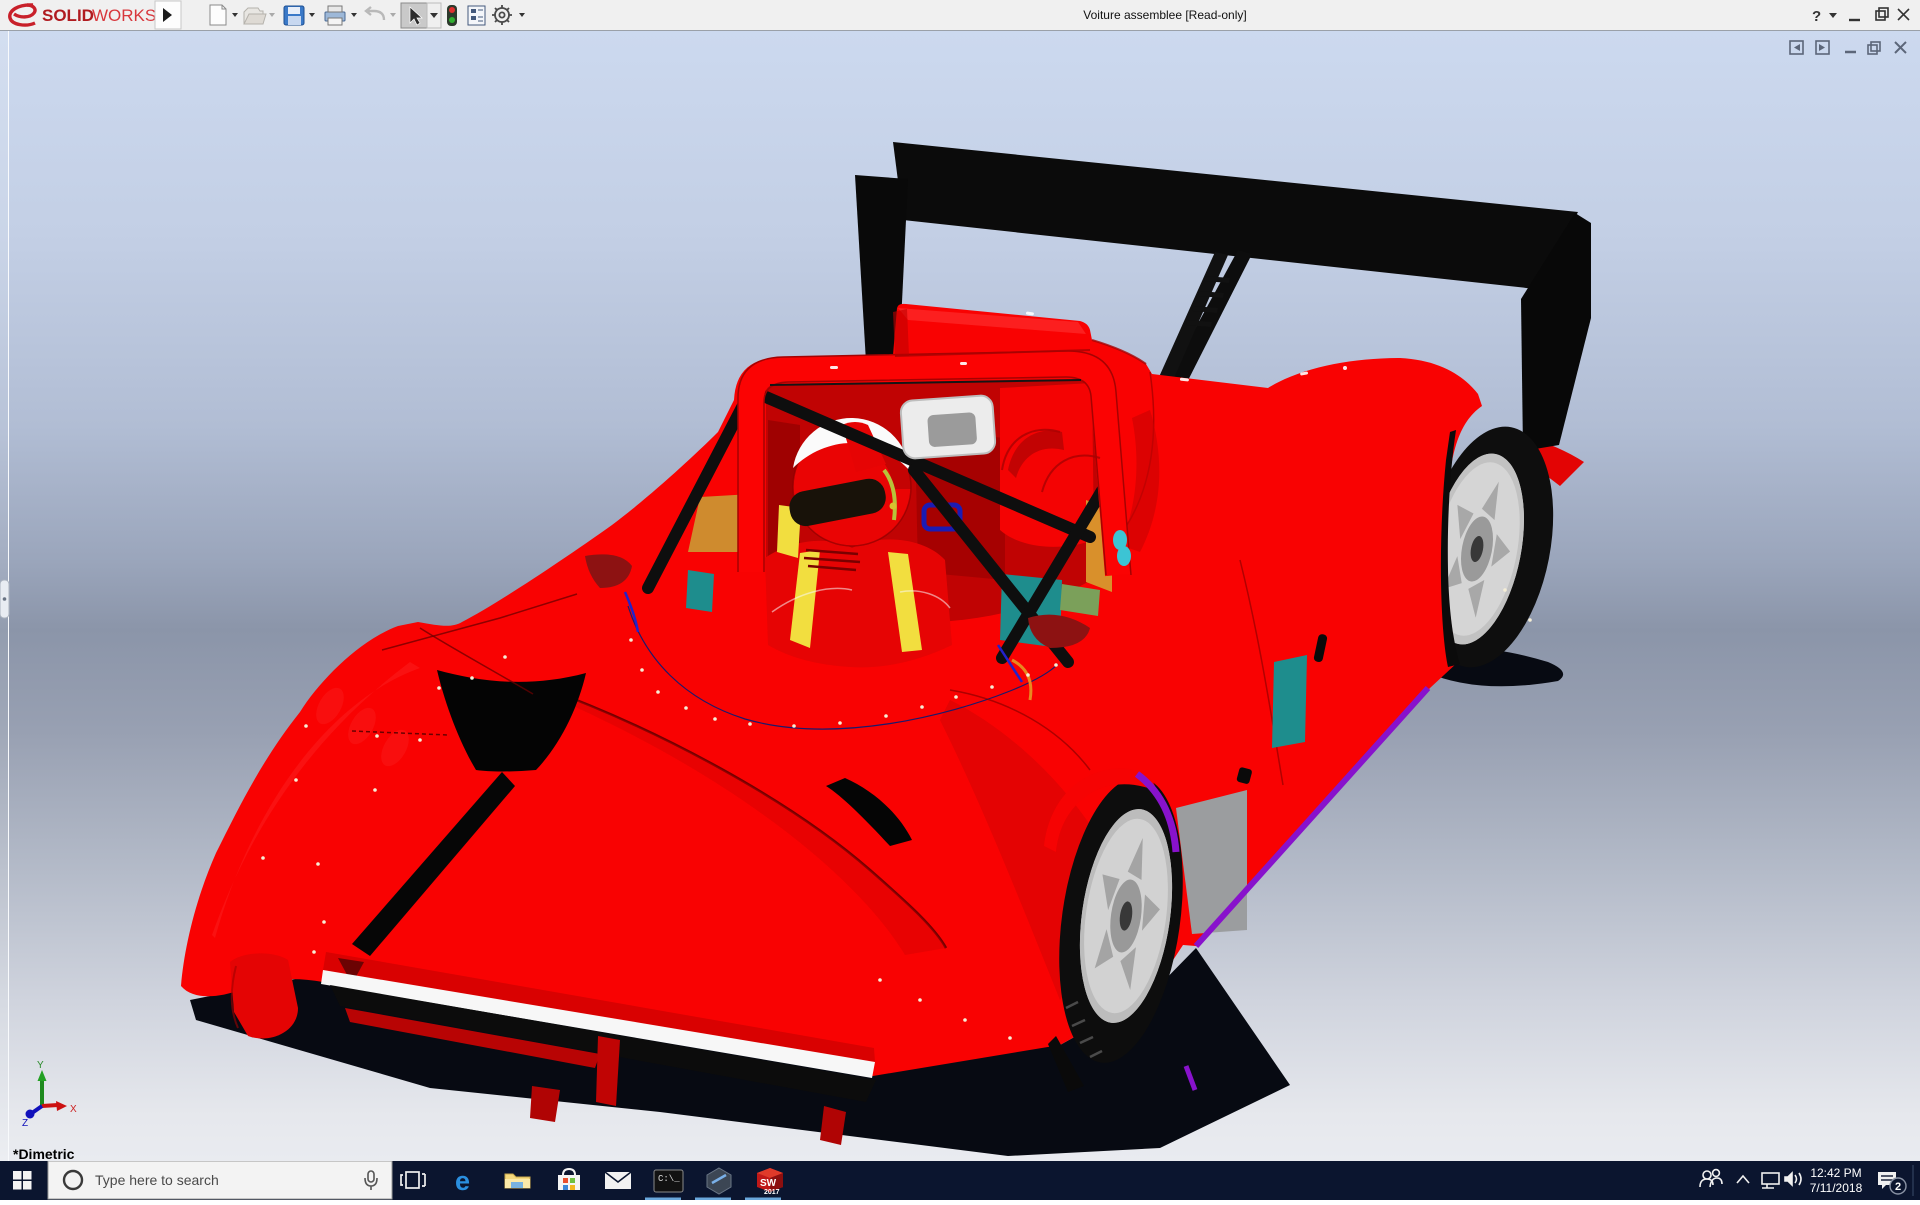 The image size is (1920, 1205). What do you see at coordinates (25, 1123) in the screenshot?
I see `svg-text: Z` at bounding box center [25, 1123].